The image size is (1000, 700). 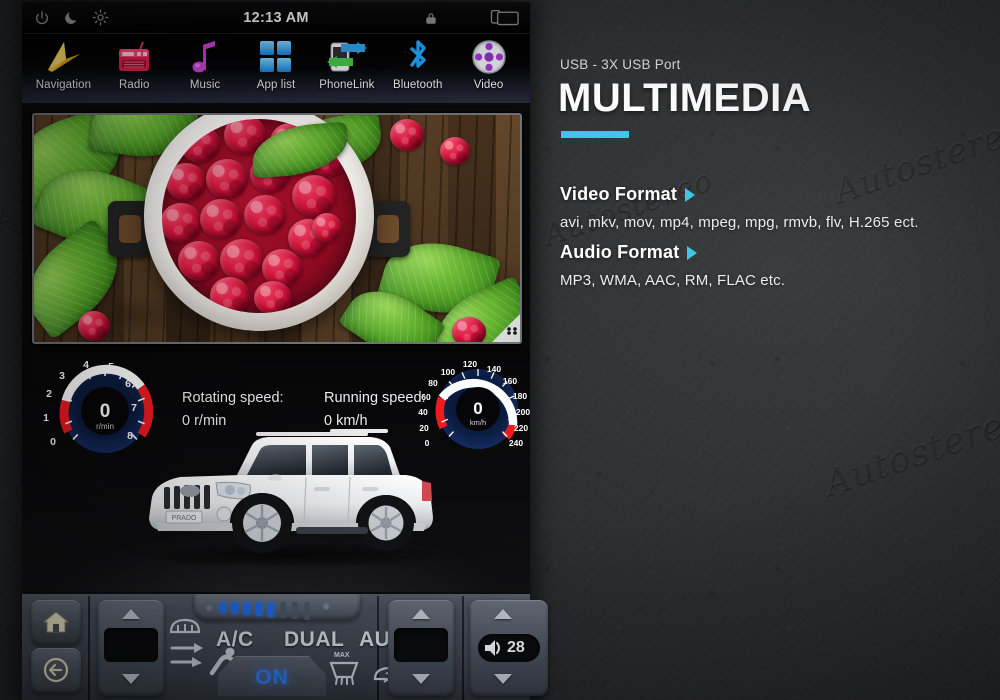 I want to click on fan-speed-indicator: ✺, so click(x=277, y=607).